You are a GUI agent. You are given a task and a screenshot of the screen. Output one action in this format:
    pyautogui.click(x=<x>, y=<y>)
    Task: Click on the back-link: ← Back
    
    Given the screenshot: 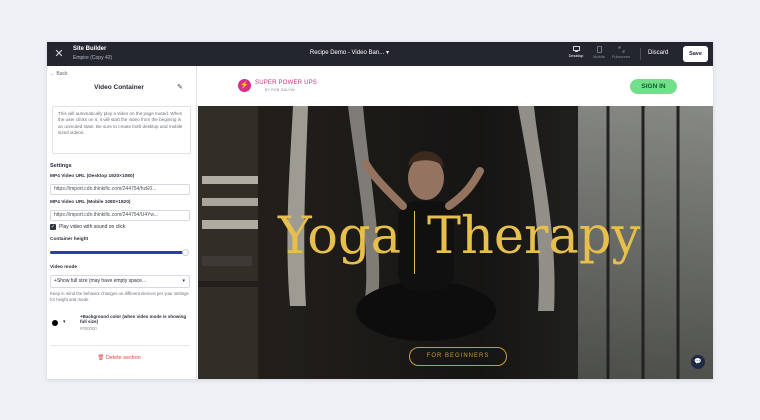 What is the action you would take?
    pyautogui.click(x=59, y=74)
    